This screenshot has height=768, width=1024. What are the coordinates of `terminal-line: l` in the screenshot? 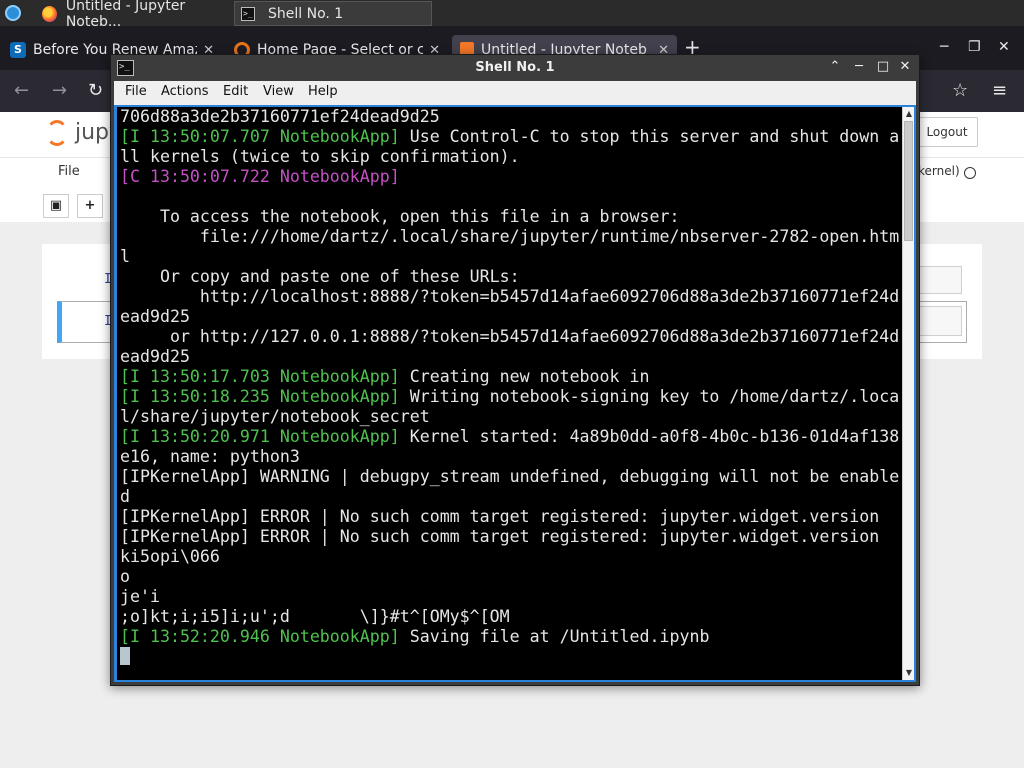 It's located at (511, 257).